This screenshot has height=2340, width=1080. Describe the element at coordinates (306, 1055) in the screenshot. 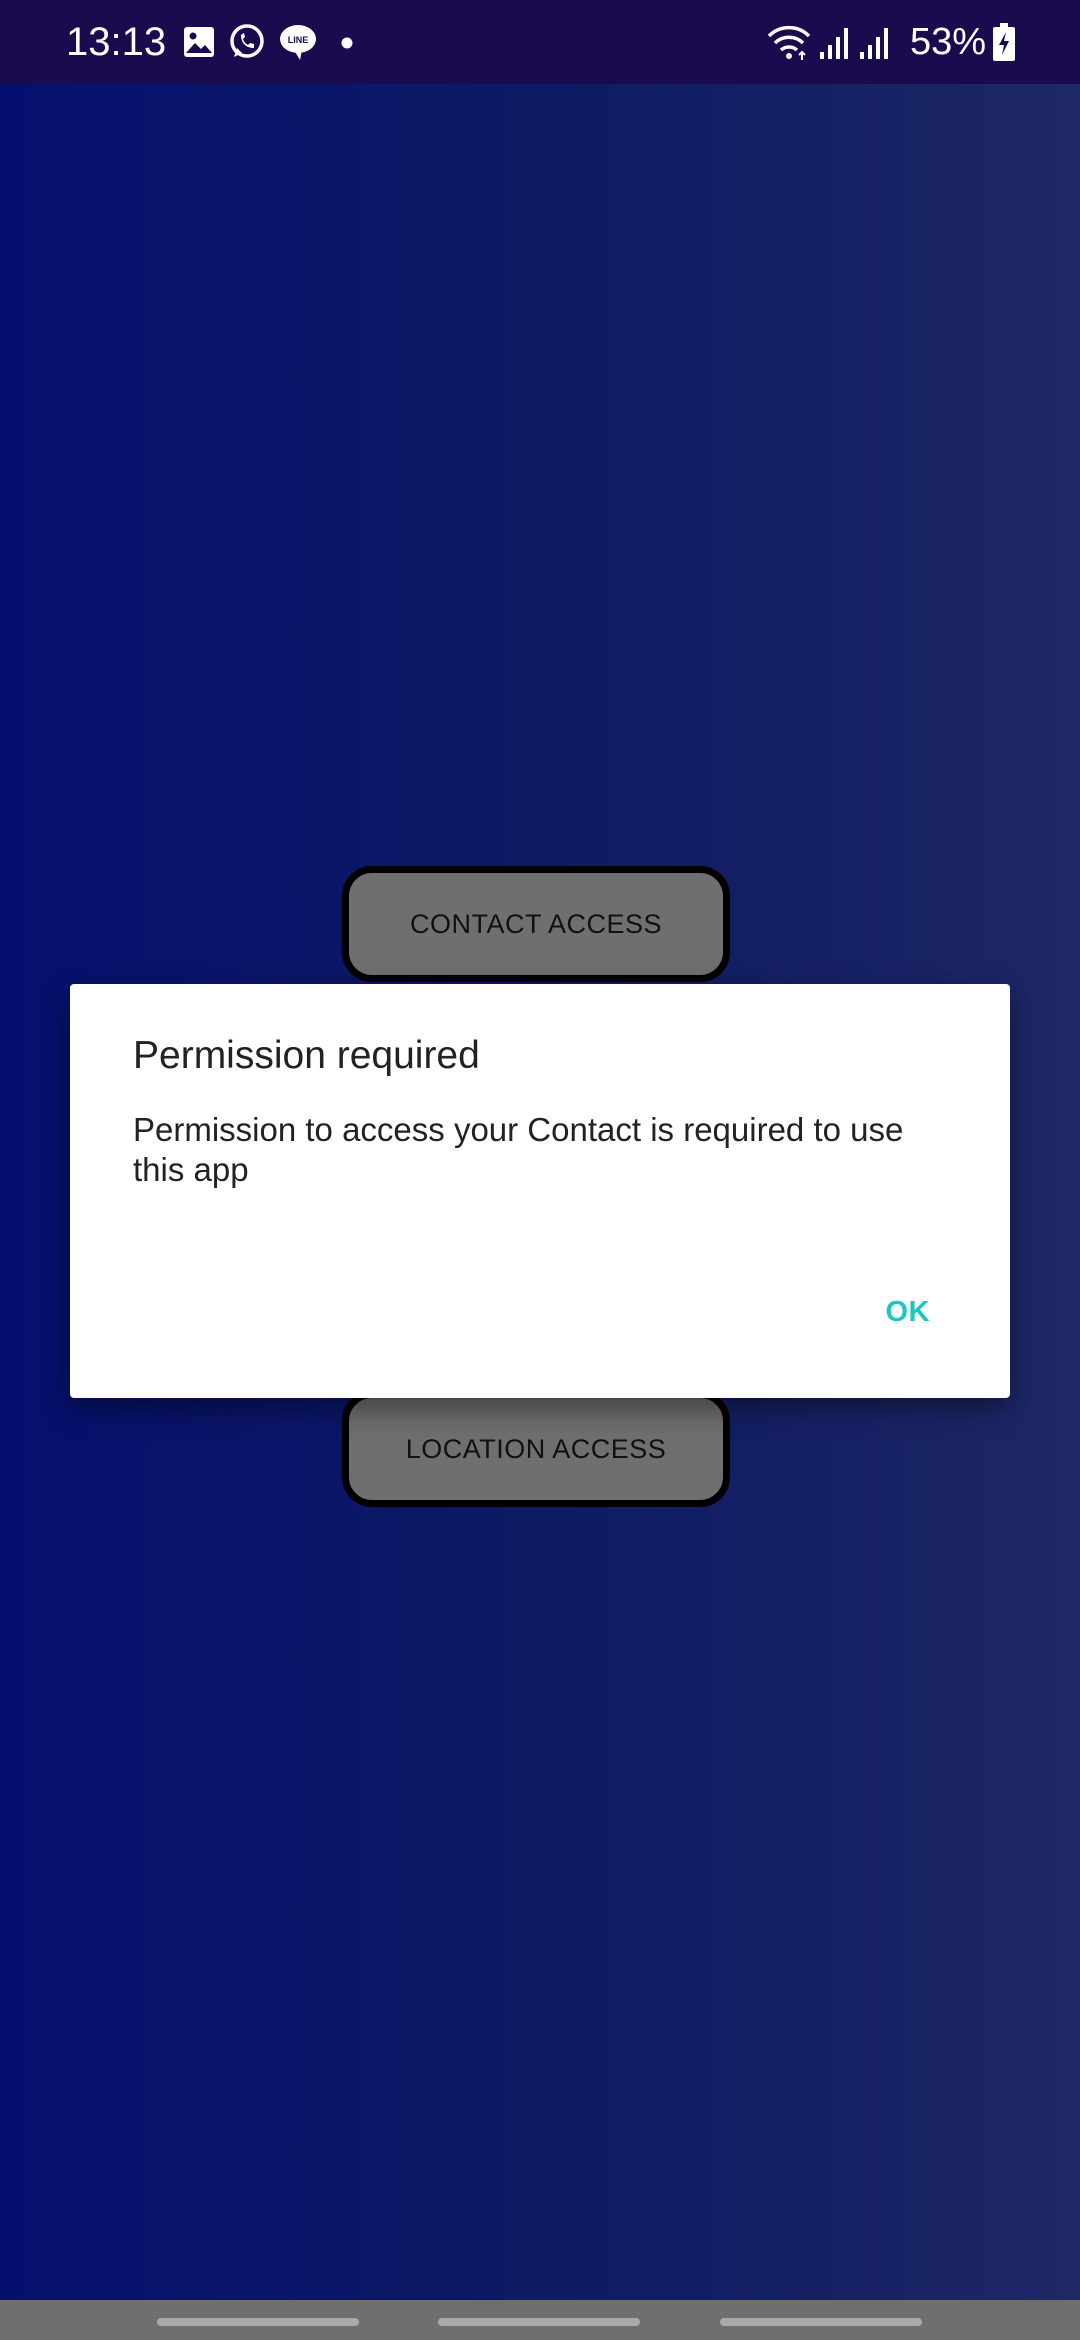

I see `dialog-title: Permission required` at that location.